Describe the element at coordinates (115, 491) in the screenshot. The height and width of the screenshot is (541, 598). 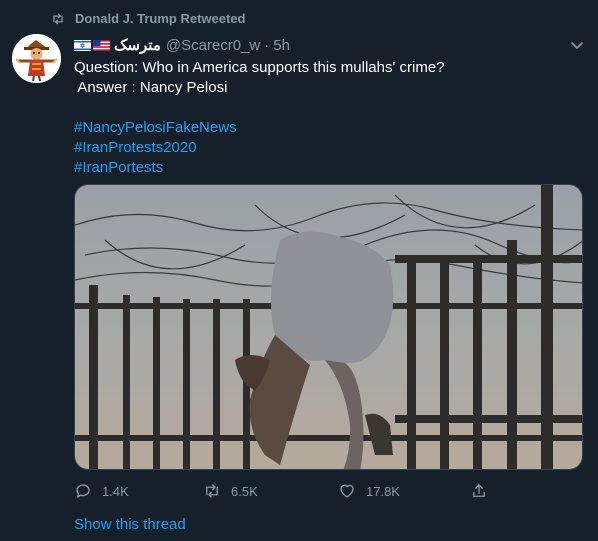
I see `reply-count: 1.4K` at that location.